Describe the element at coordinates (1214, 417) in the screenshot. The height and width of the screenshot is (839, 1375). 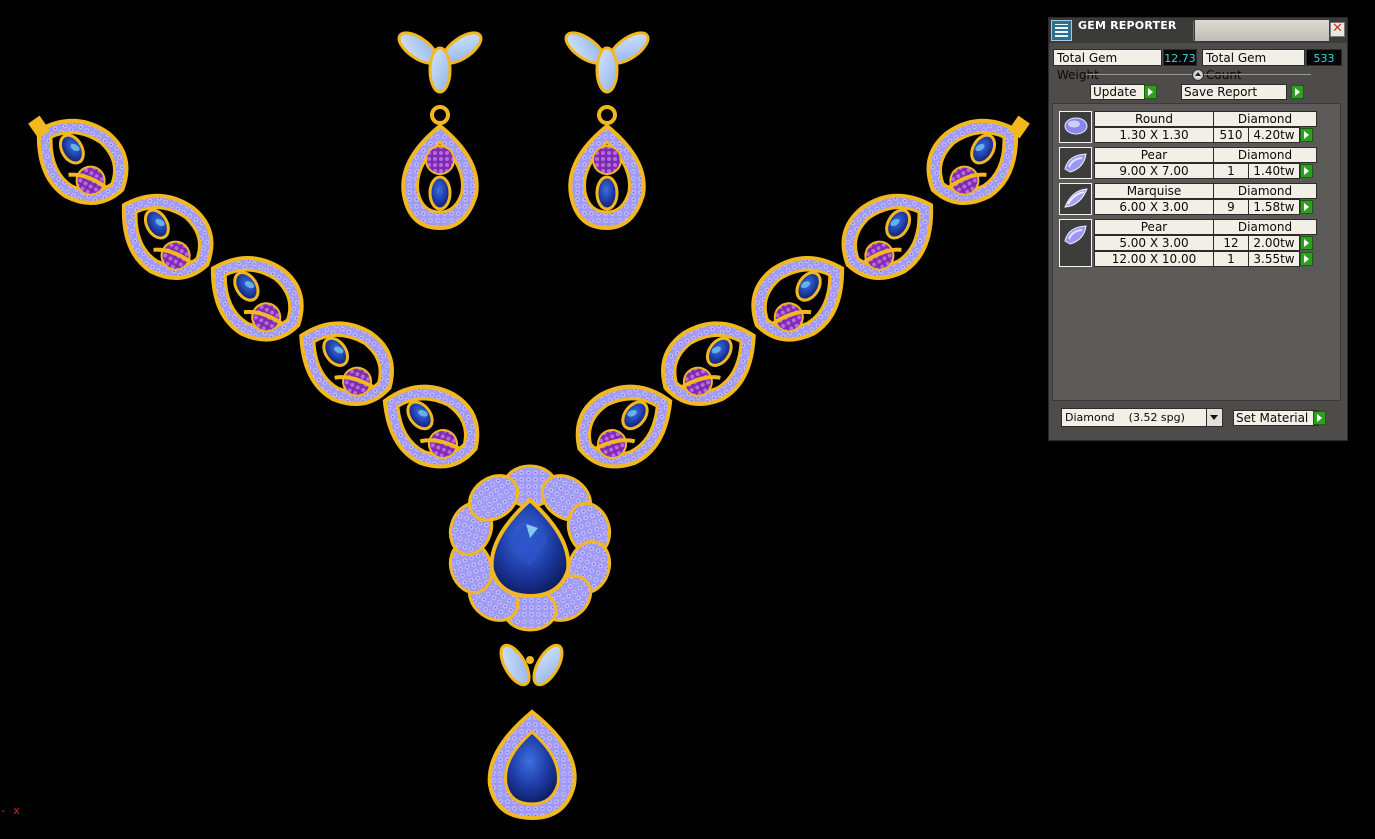
I see `chevron-down-icon` at that location.